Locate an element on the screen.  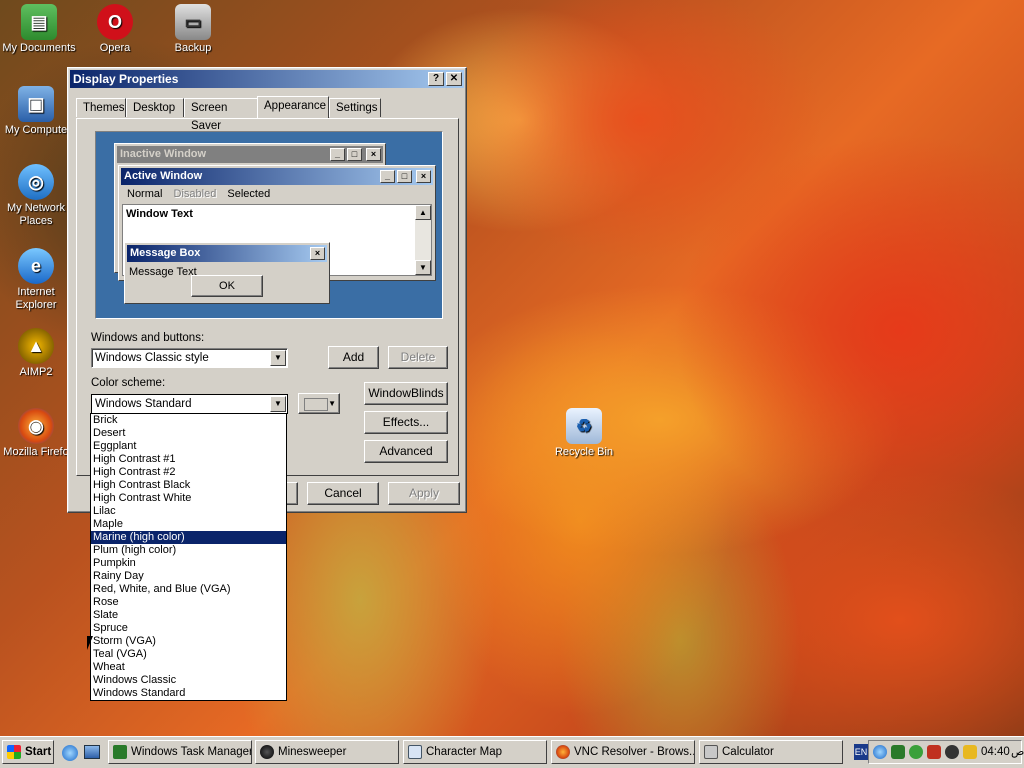
desktop-icon-firefox: ◉ Mozilla Firefo is located at coordinates (37, 433).